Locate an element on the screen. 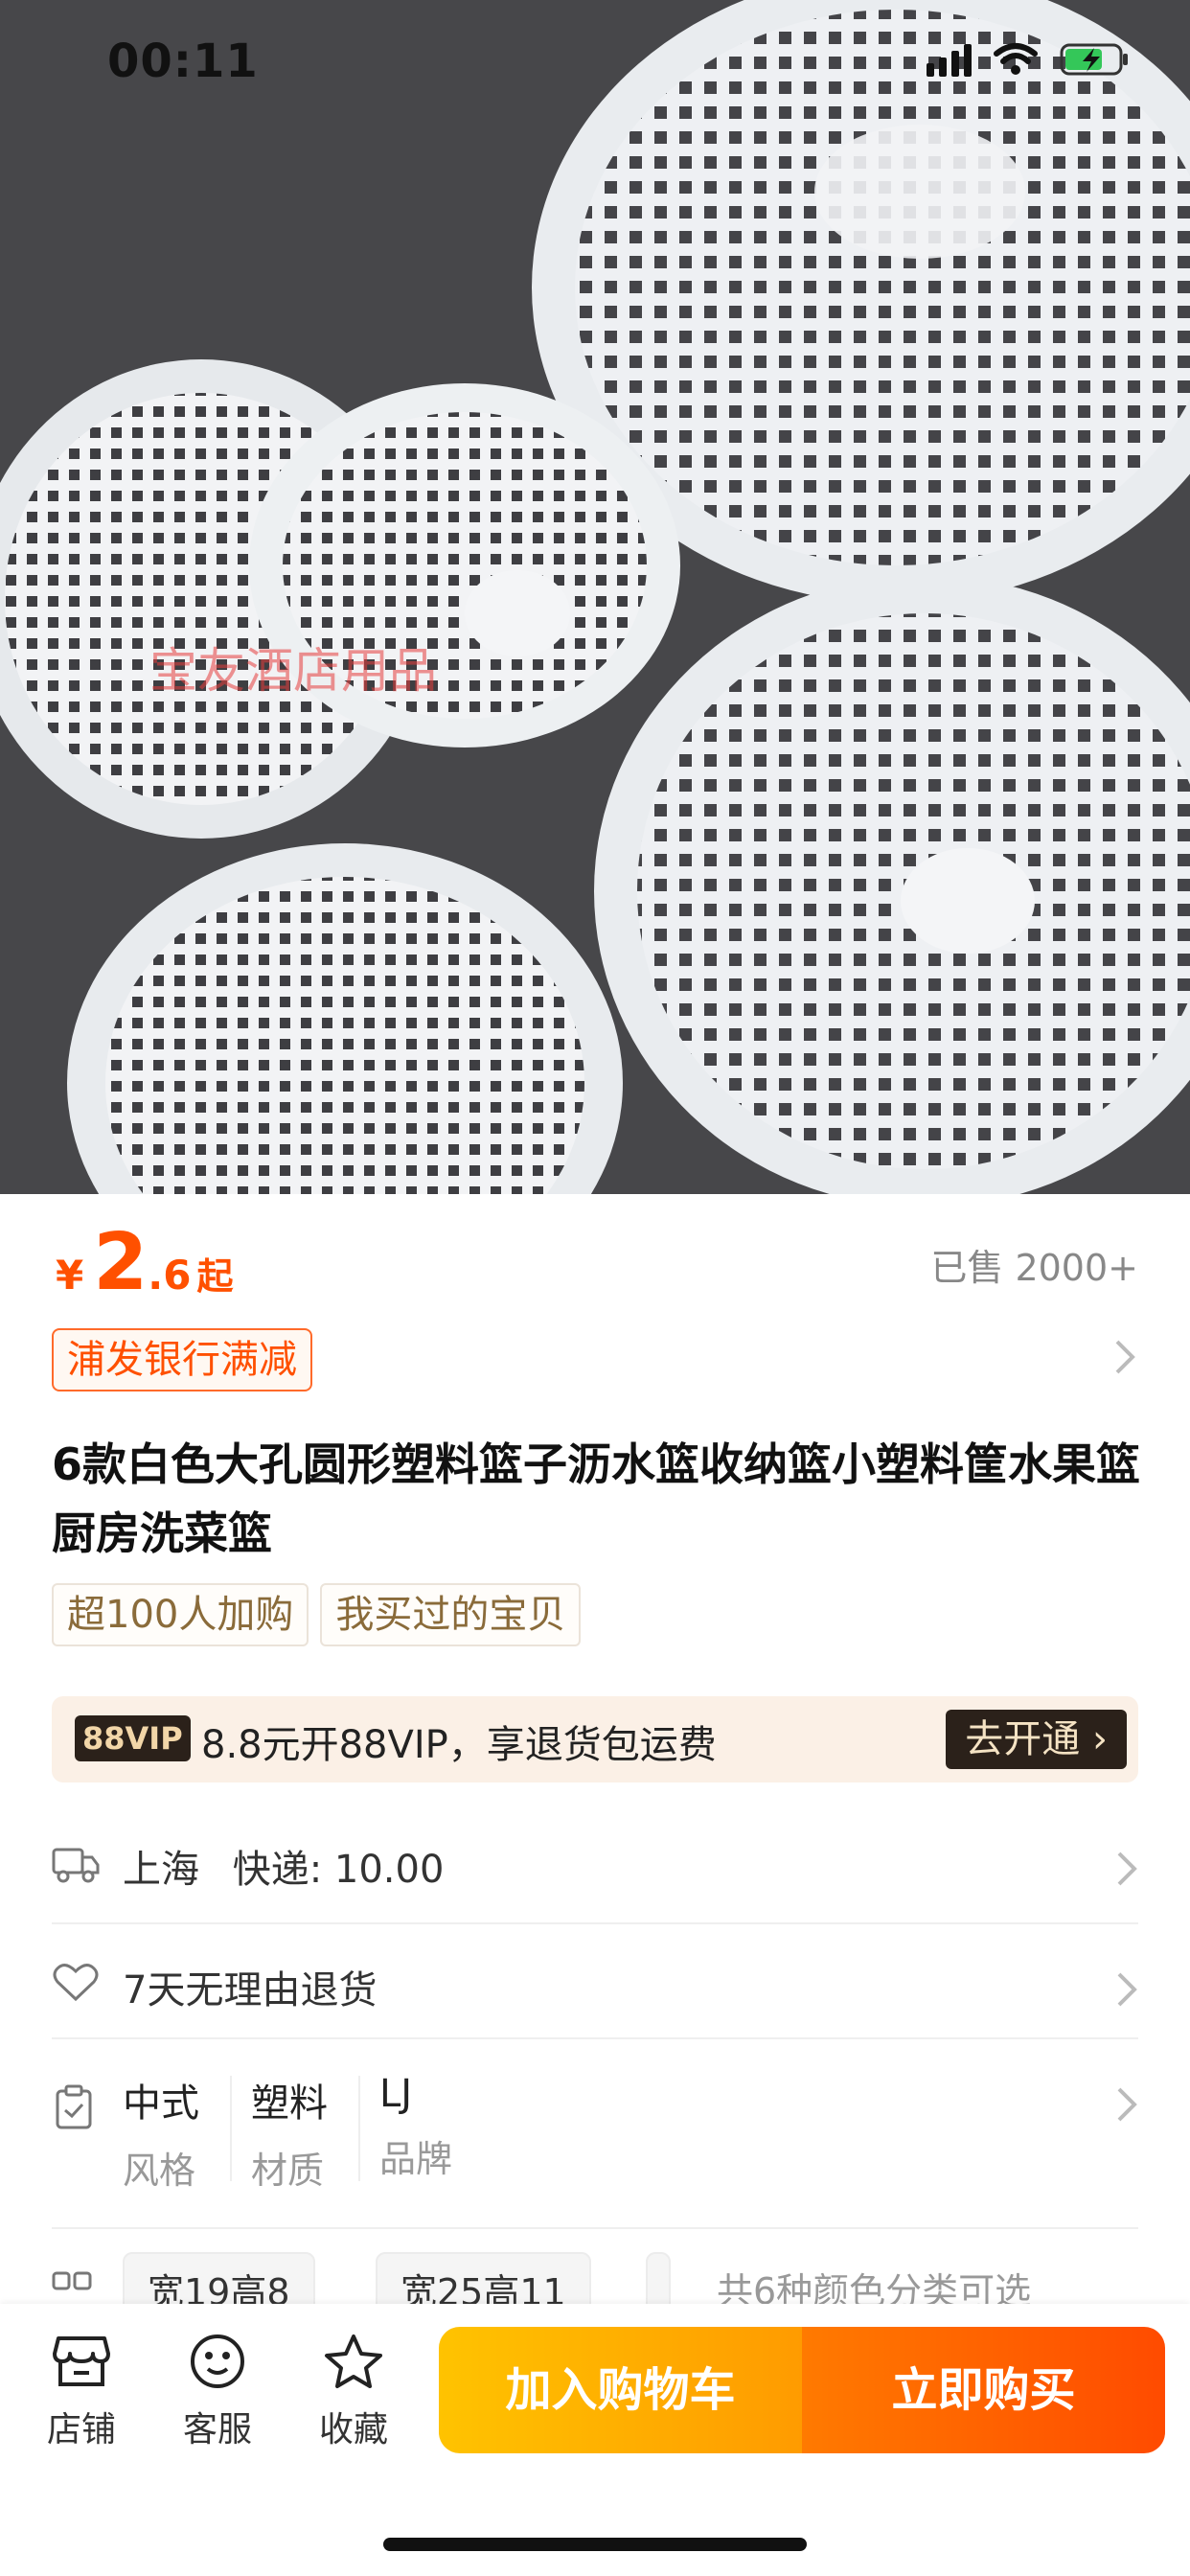 This screenshot has width=1190, height=2576. sold-count: 已售 2000+ is located at coordinates (1034, 1268).